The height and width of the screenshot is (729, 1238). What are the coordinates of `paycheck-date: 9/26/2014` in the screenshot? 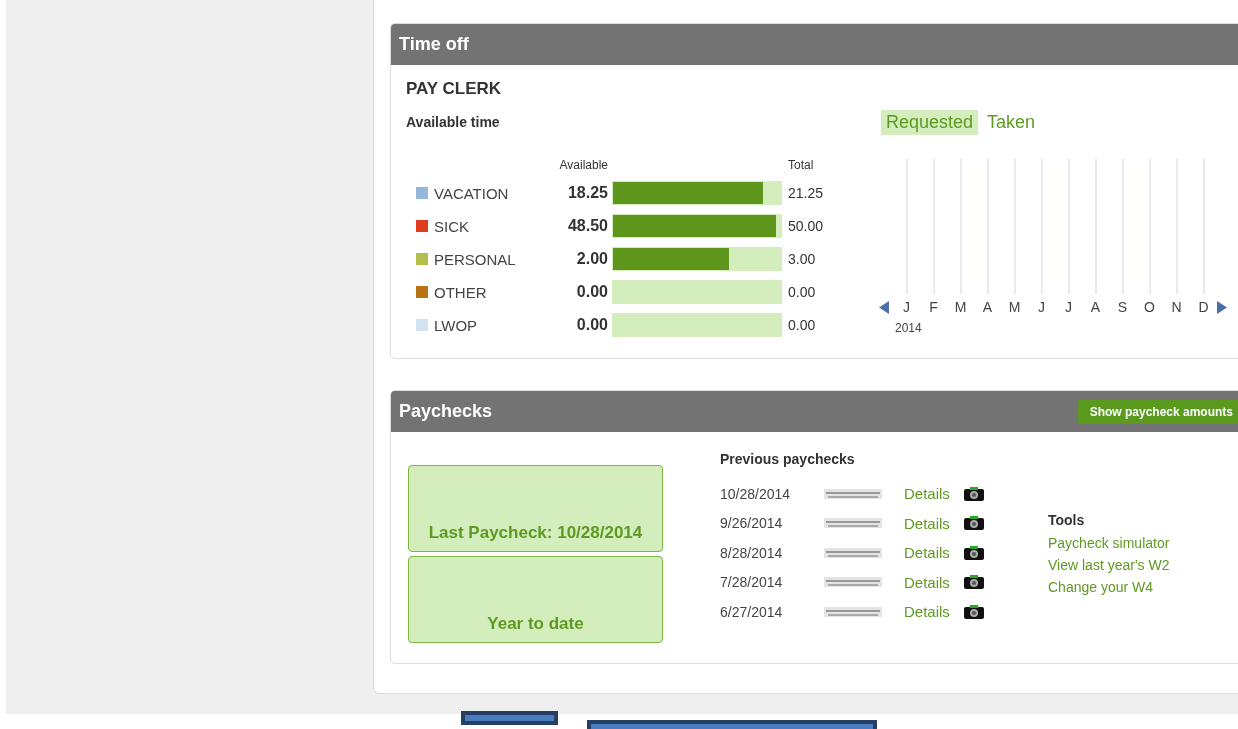 It's located at (752, 523).